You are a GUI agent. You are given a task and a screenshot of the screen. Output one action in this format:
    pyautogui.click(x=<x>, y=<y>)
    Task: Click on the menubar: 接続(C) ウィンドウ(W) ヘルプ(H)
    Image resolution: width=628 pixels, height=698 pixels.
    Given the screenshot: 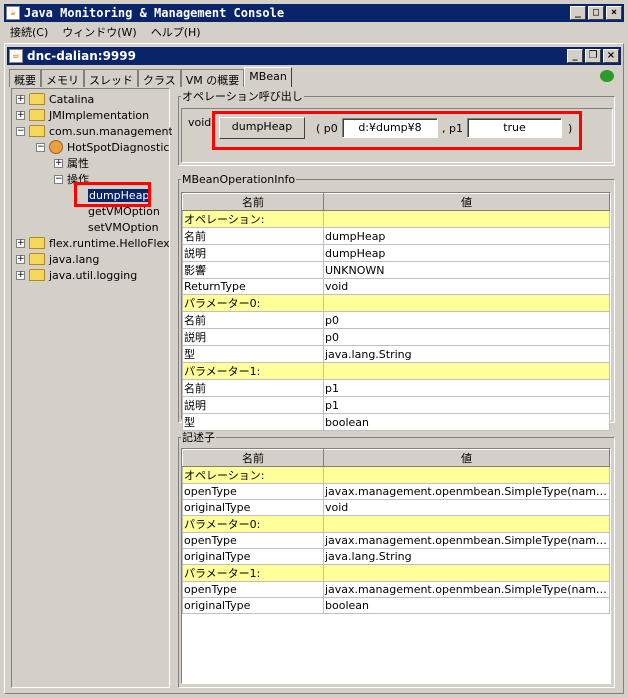 What is the action you would take?
    pyautogui.click(x=102, y=32)
    